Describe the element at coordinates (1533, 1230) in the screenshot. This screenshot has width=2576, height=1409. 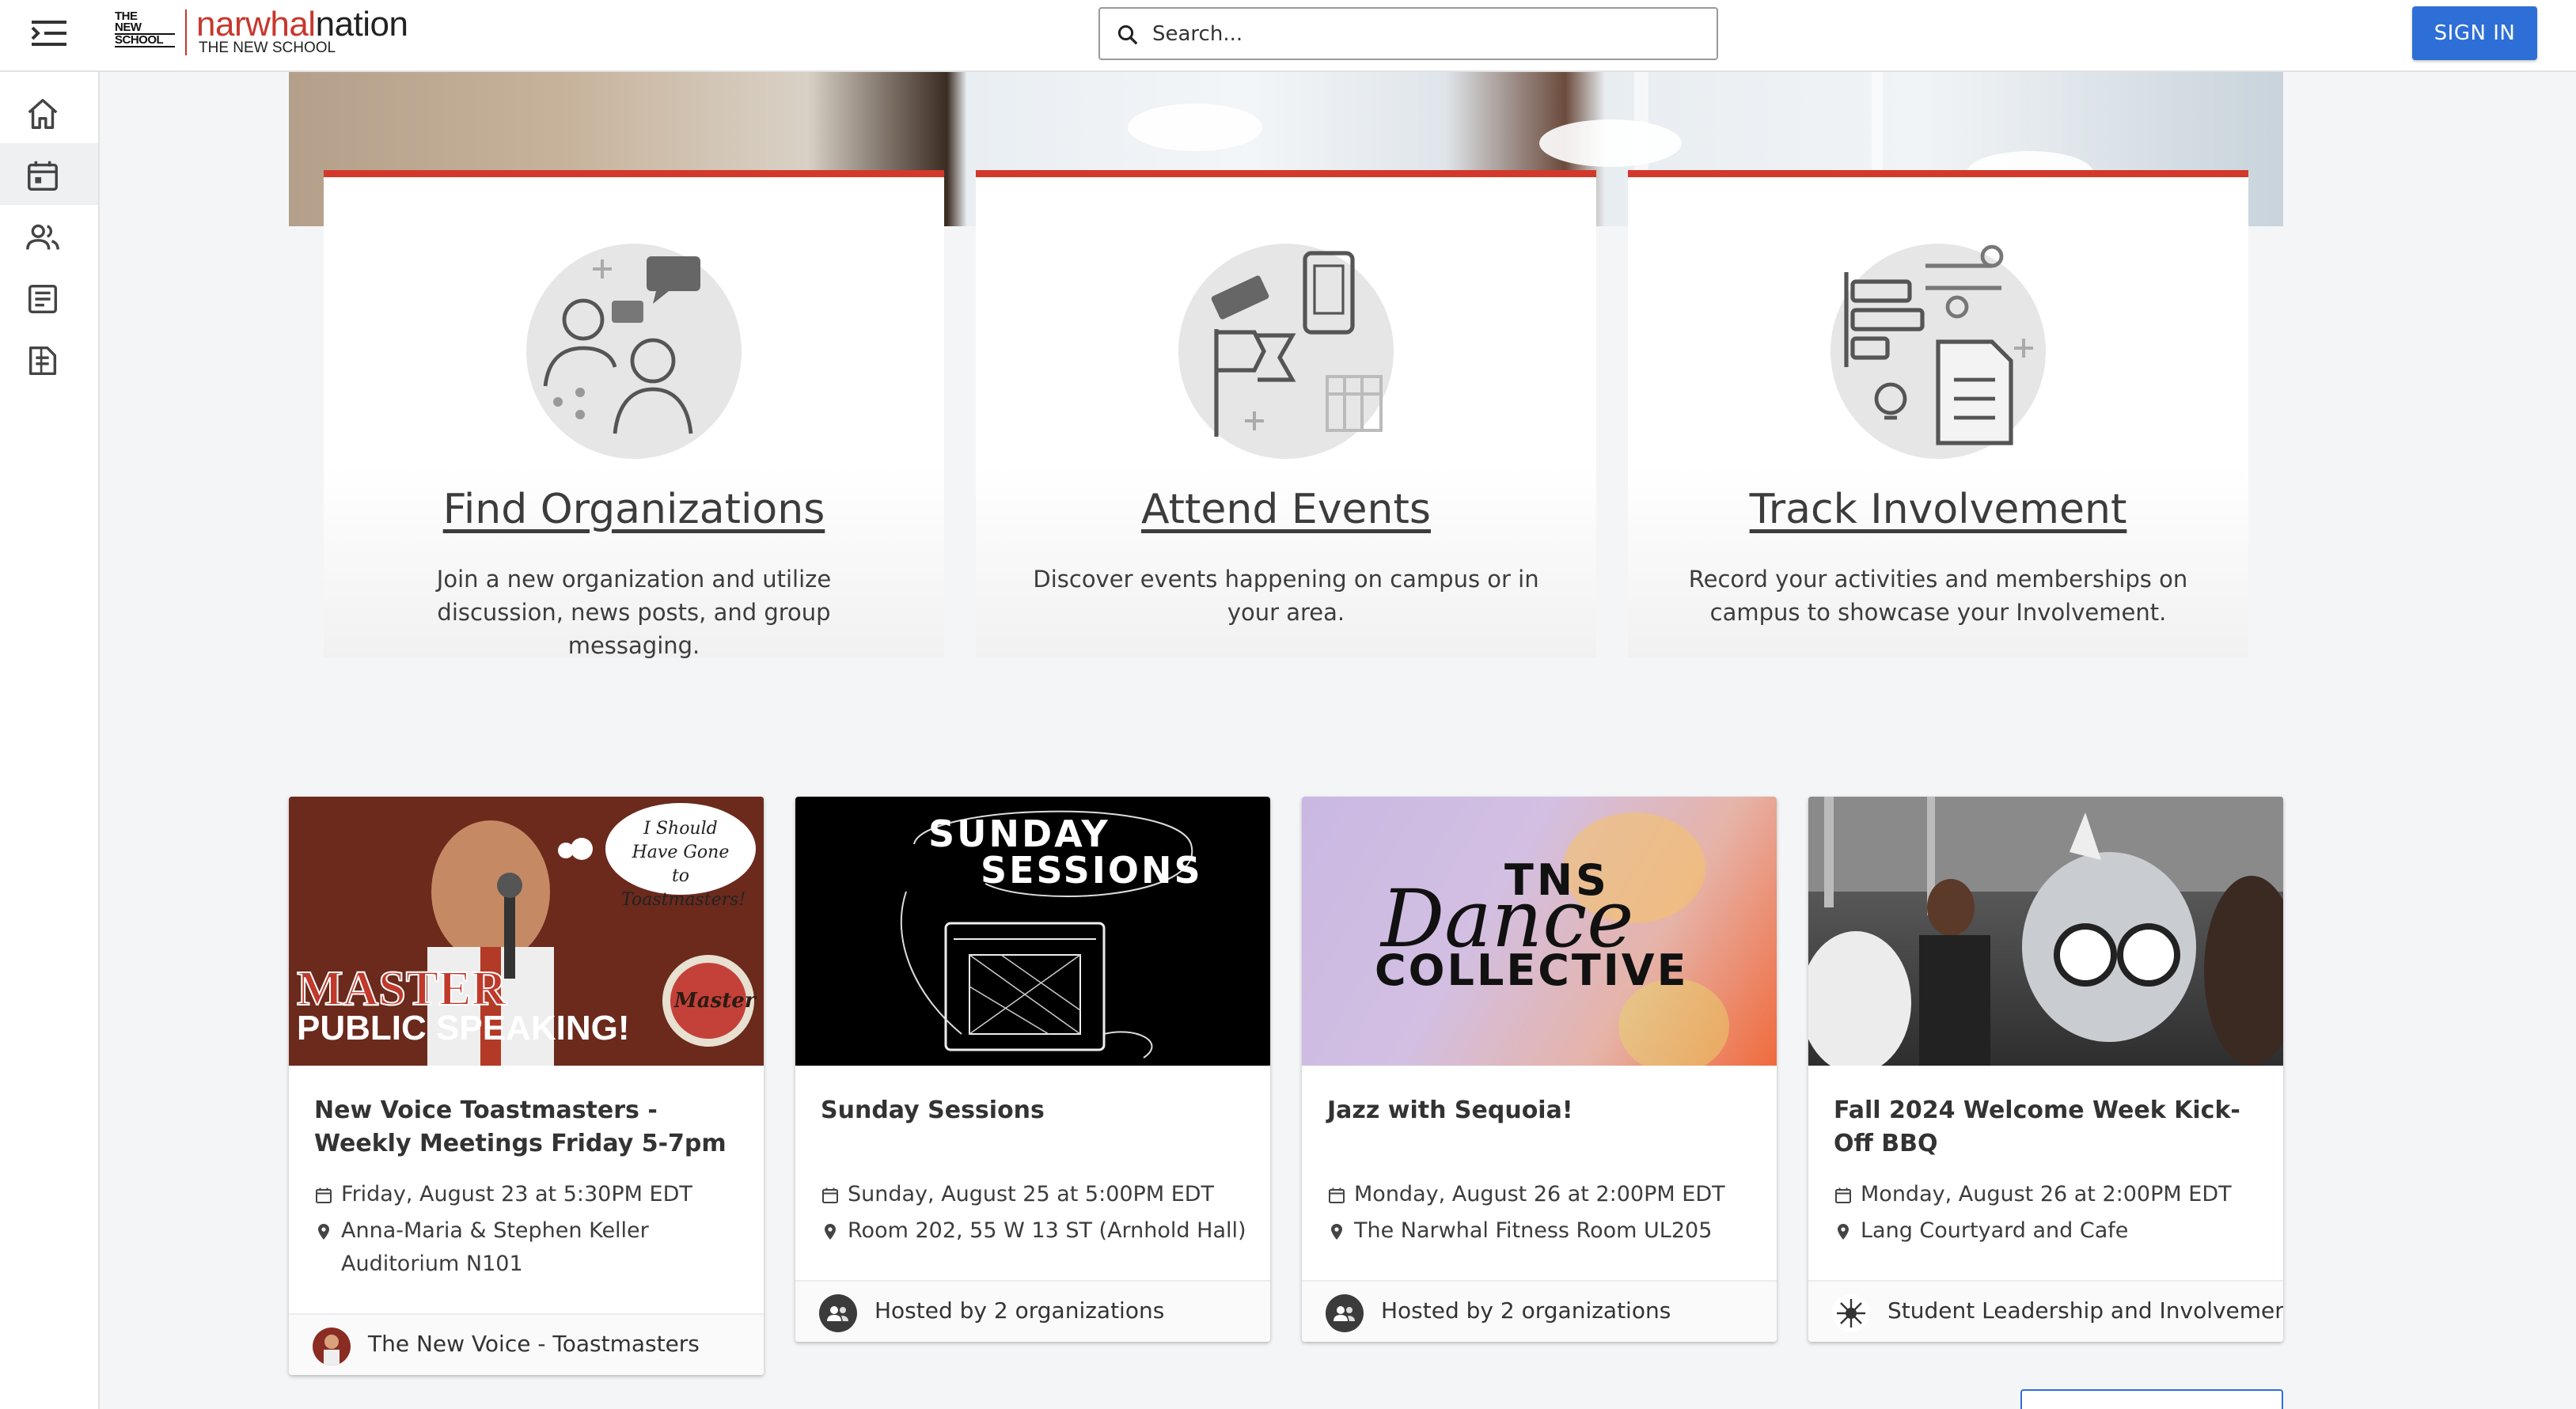
I see `event-location-text: The Narwhal Fitness Room UL205` at that location.